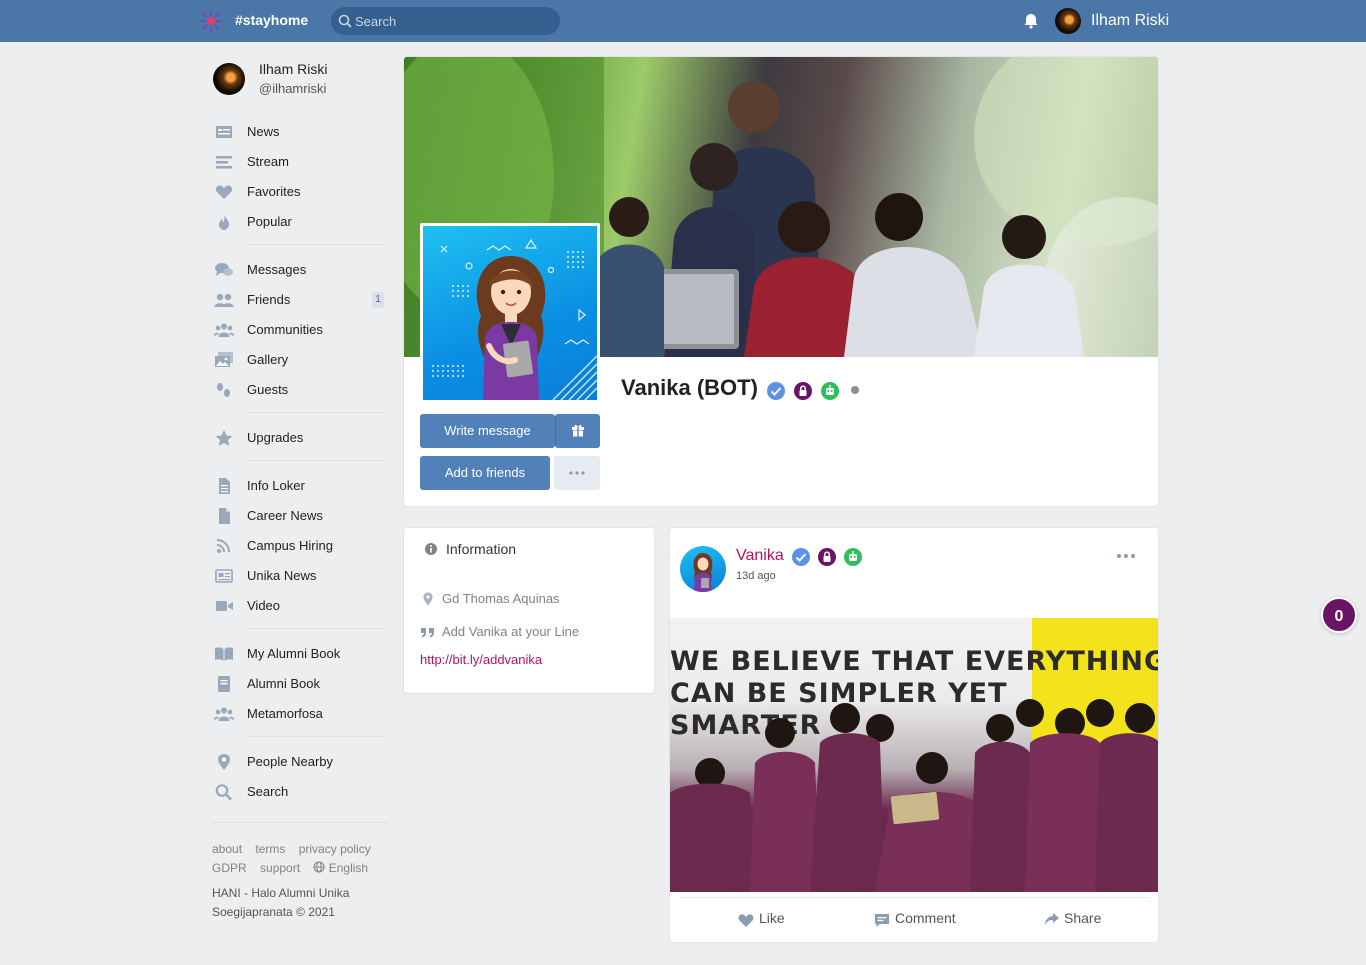 The height and width of the screenshot is (965, 1366). I want to click on sidebar-item-label: Search, so click(268, 791).